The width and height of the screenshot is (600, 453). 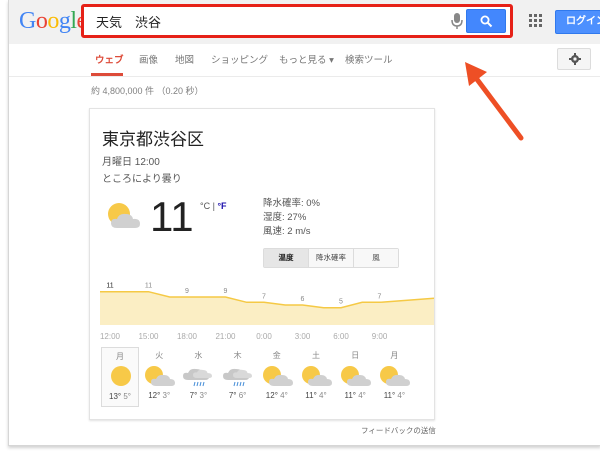 I want to click on search-button, so click(x=486, y=21).